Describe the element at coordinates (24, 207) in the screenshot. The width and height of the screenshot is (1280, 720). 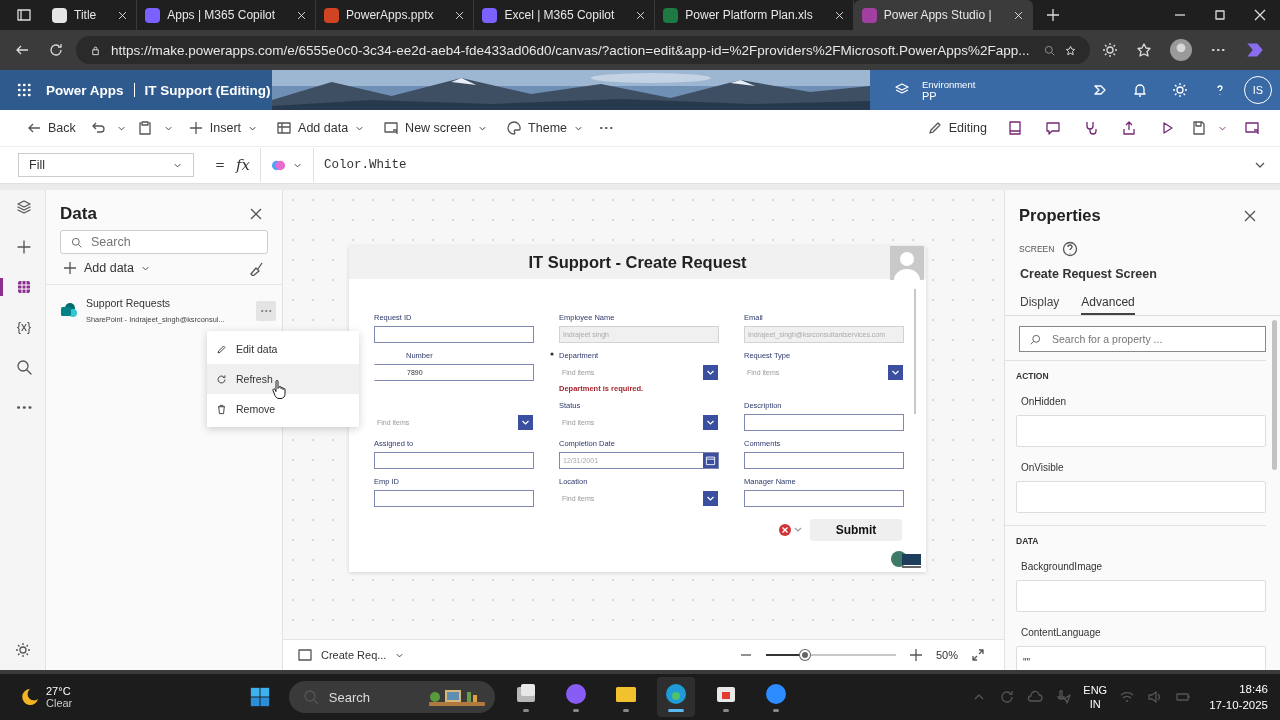
I see `layers-icon` at that location.